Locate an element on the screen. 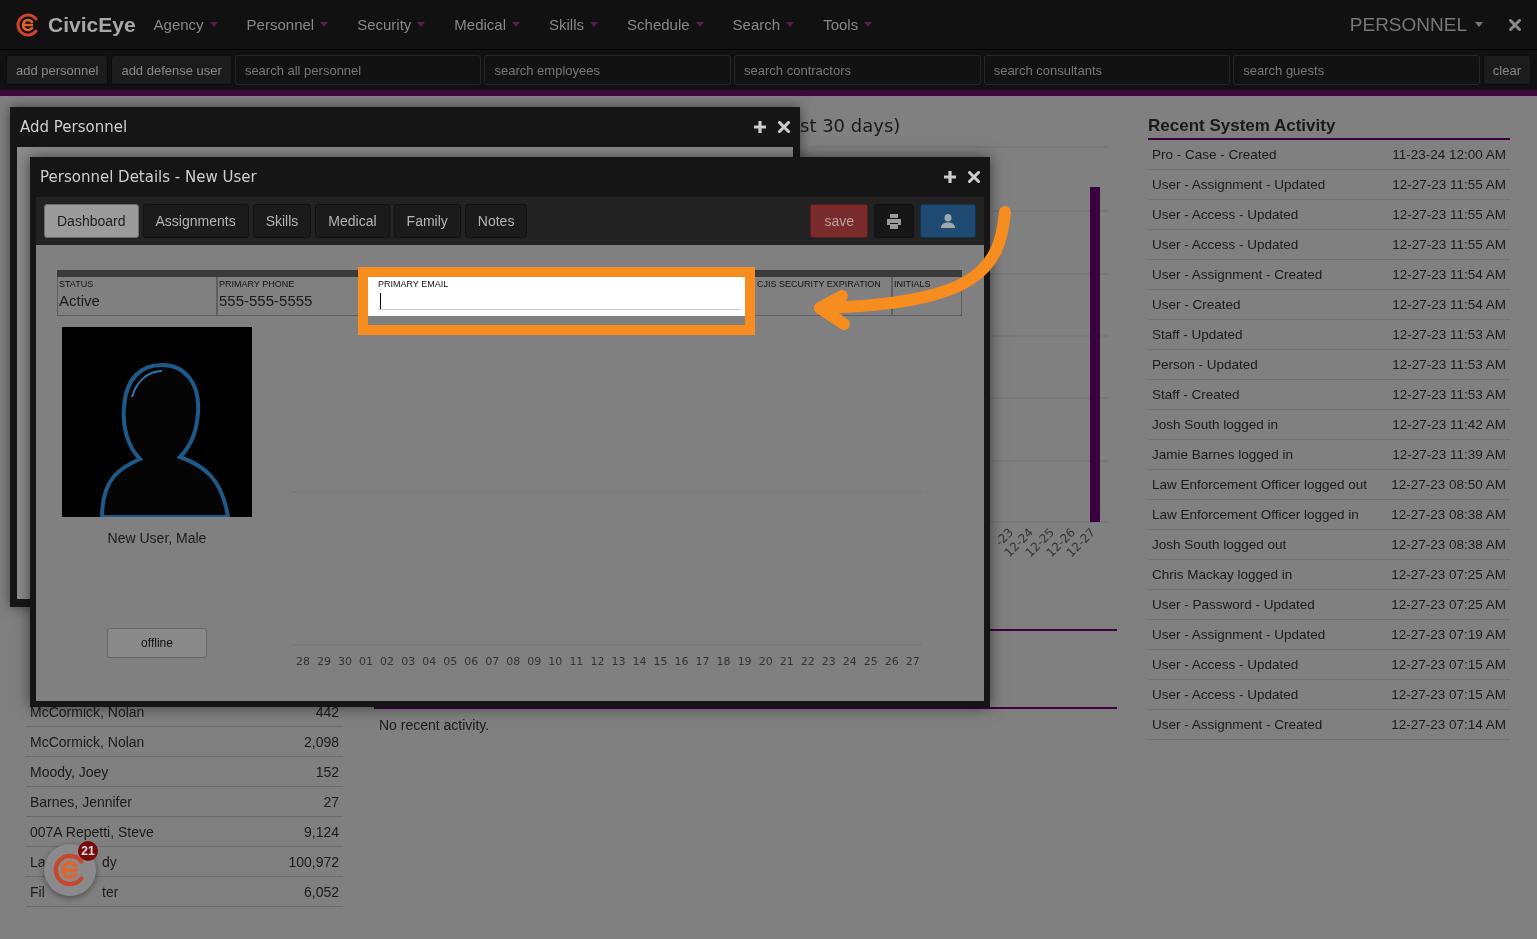  axis-label: 27 is located at coordinates (912, 661).